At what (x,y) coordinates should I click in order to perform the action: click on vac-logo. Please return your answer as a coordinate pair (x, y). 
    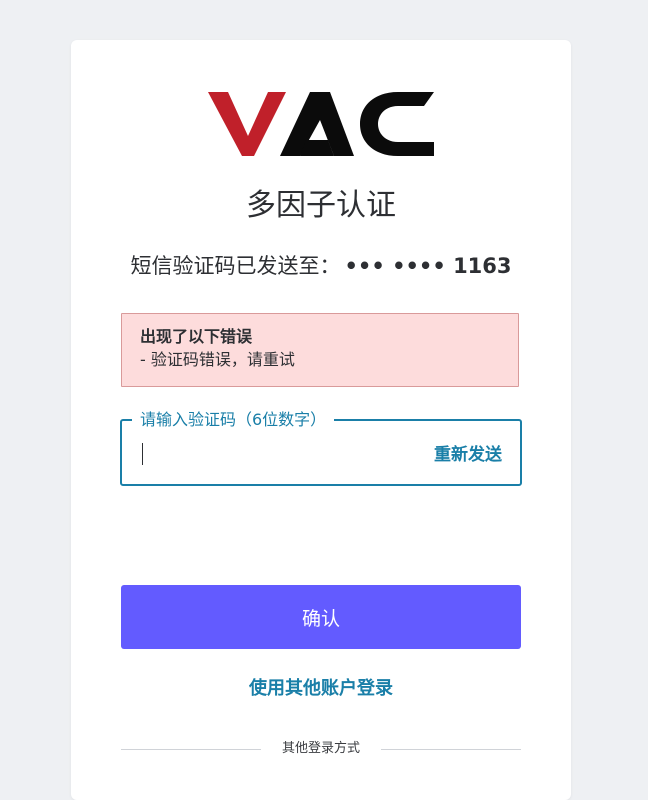
    Looking at the image, I should click on (321, 124).